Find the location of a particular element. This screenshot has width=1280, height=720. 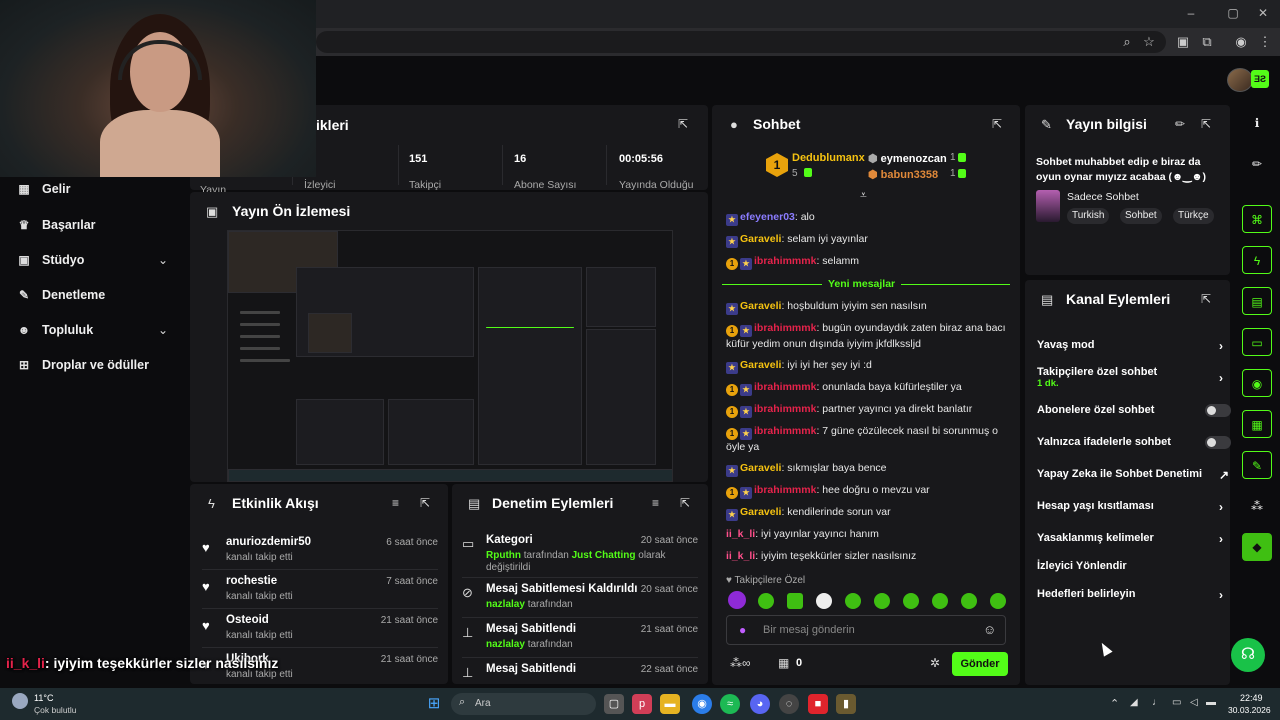

star-icon: ☆ is located at coordinates (1149, 43).